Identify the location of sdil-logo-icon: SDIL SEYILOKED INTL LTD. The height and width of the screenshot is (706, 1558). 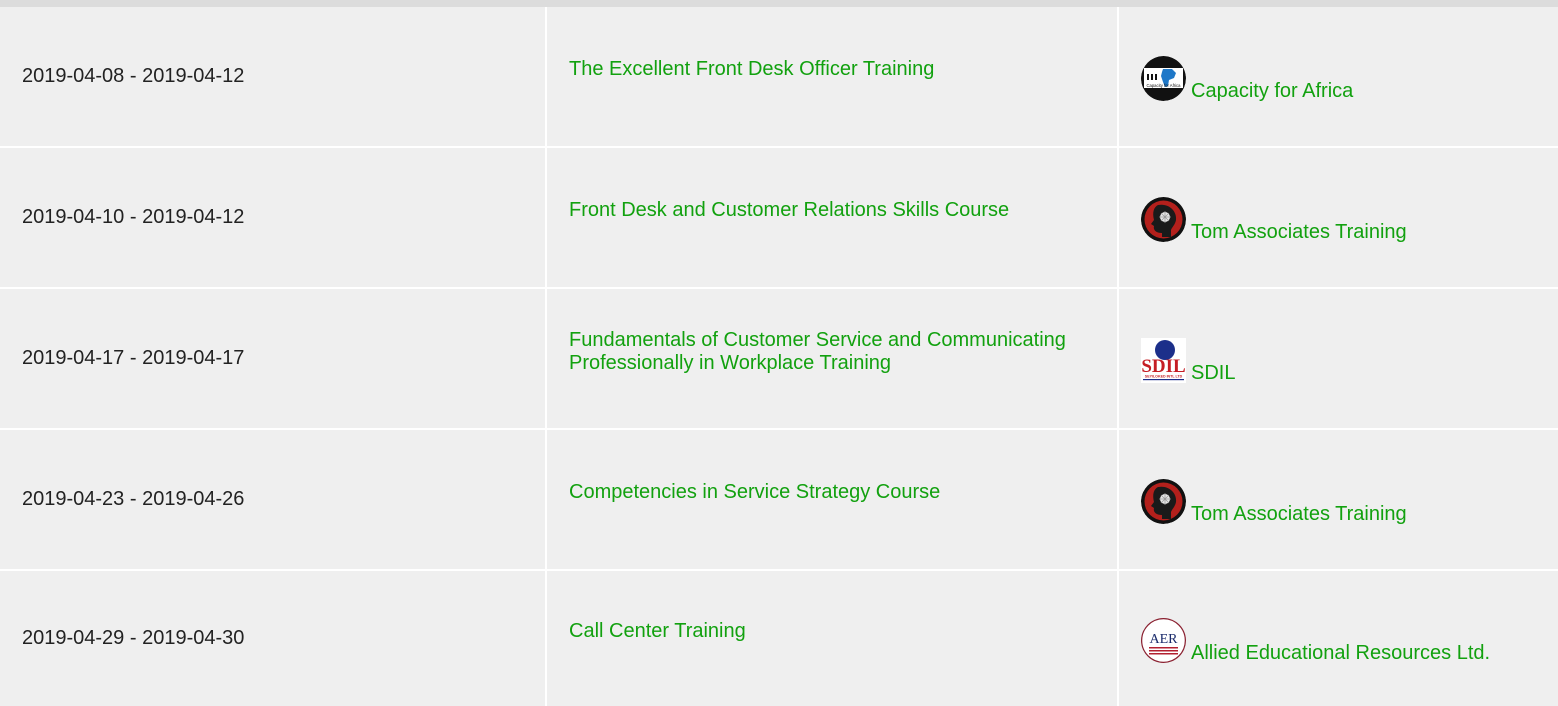
(1163, 360).